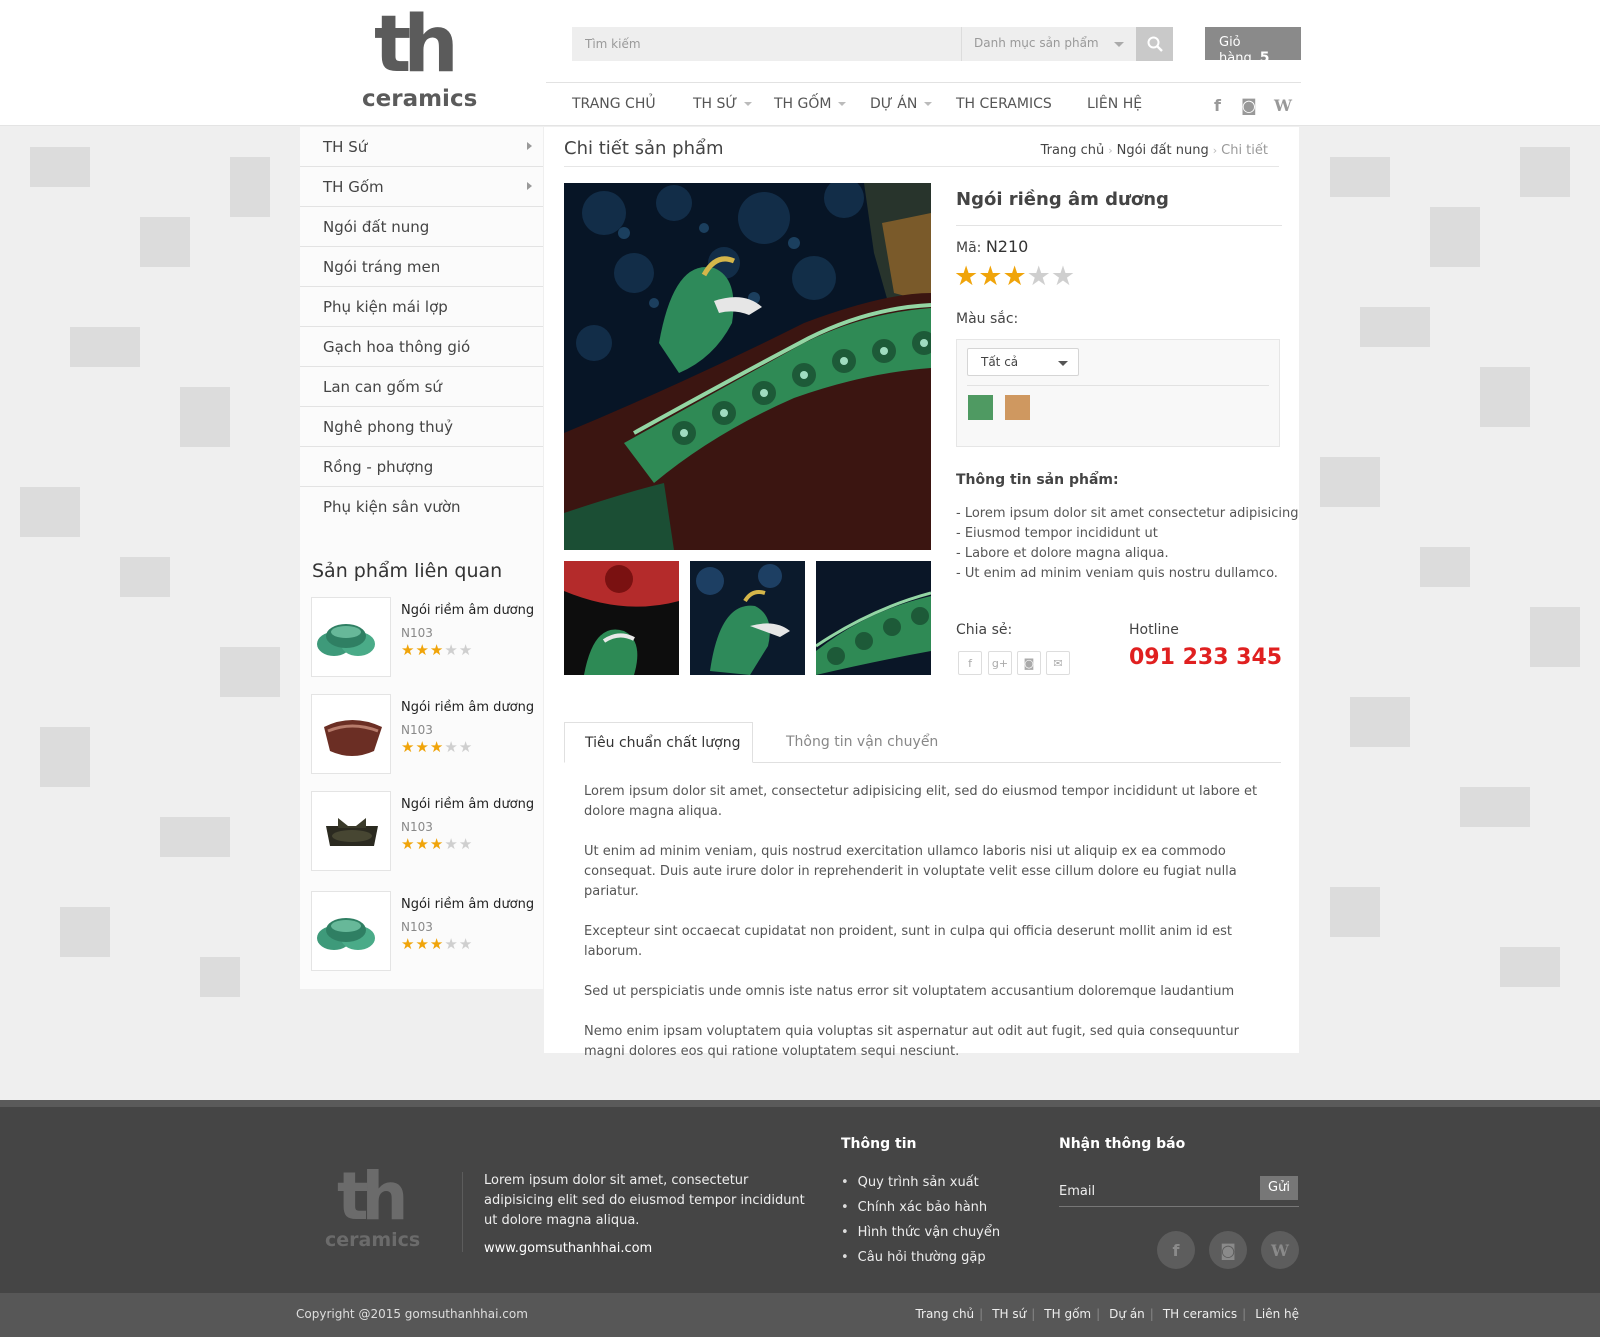  I want to click on cart-button: Giỏ hàng 5, so click(1253, 46).